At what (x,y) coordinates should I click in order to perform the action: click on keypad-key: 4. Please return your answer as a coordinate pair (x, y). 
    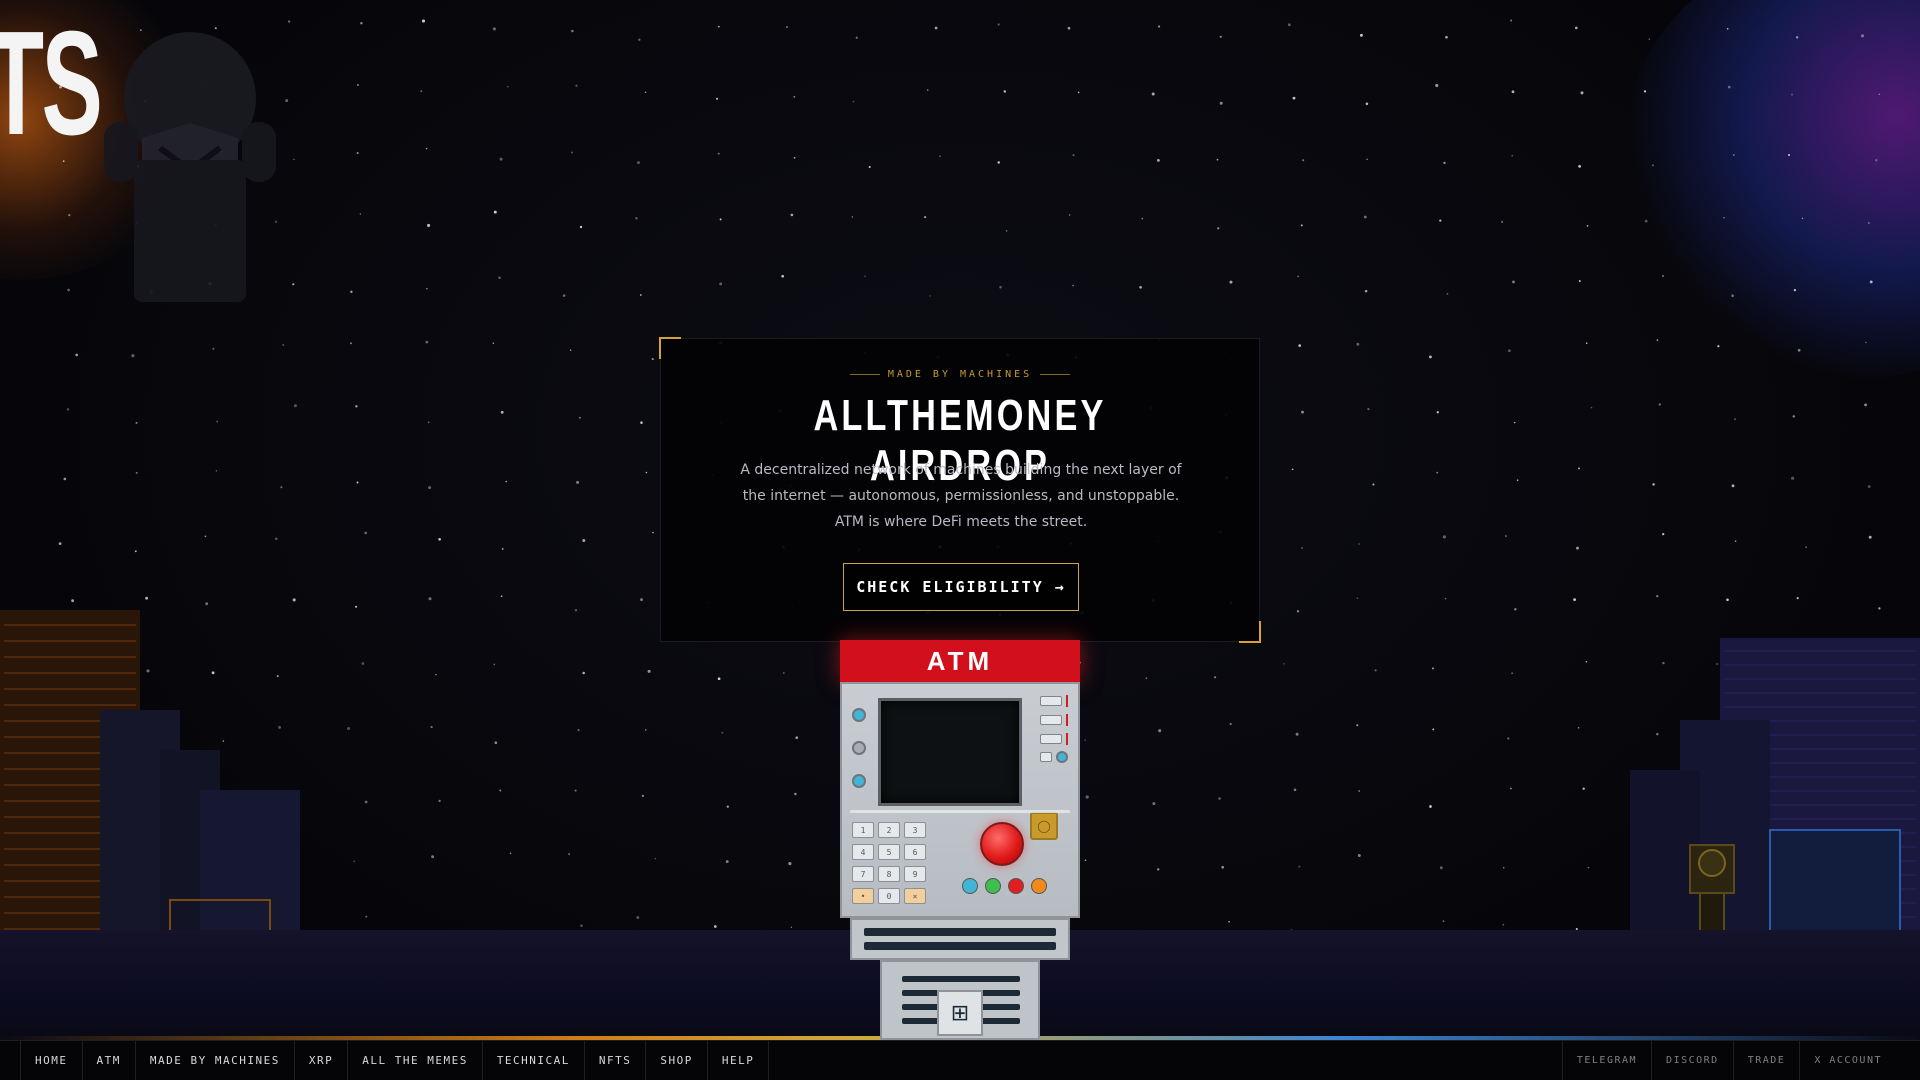
    Looking at the image, I should click on (863, 852).